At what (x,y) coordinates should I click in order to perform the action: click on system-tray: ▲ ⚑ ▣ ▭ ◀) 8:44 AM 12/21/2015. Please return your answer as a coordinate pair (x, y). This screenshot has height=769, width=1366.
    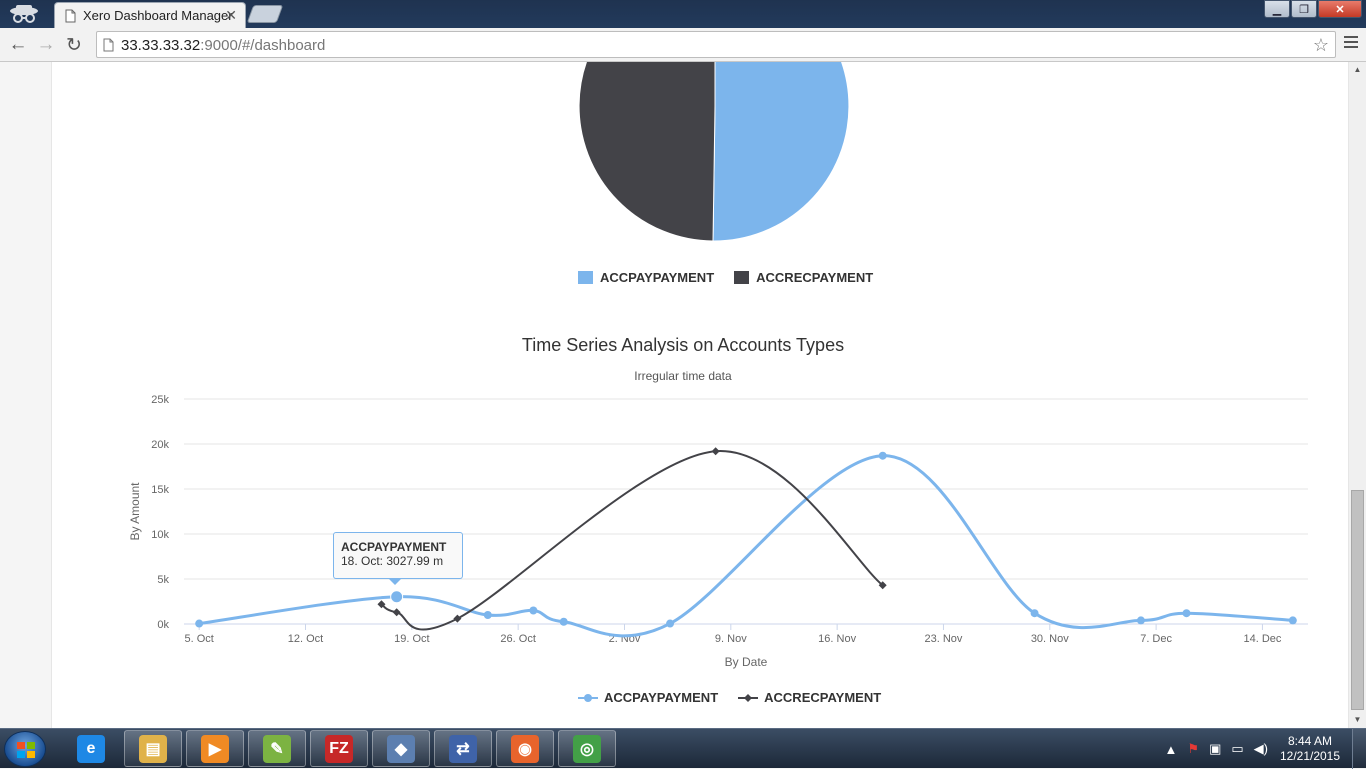
    Looking at the image, I should click on (1265, 749).